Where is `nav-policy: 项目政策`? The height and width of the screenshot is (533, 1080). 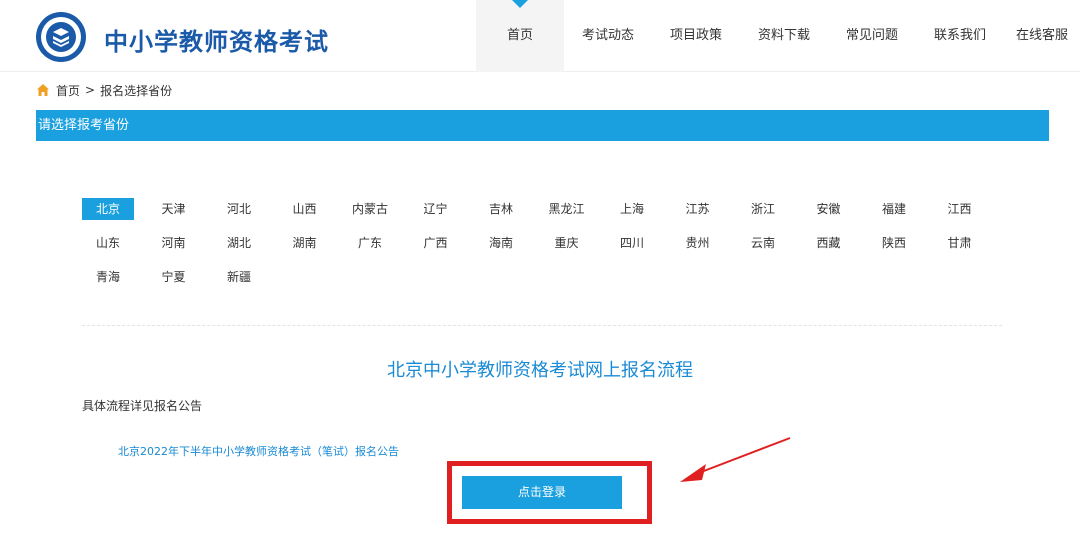 nav-policy: 项目政策 is located at coordinates (696, 36).